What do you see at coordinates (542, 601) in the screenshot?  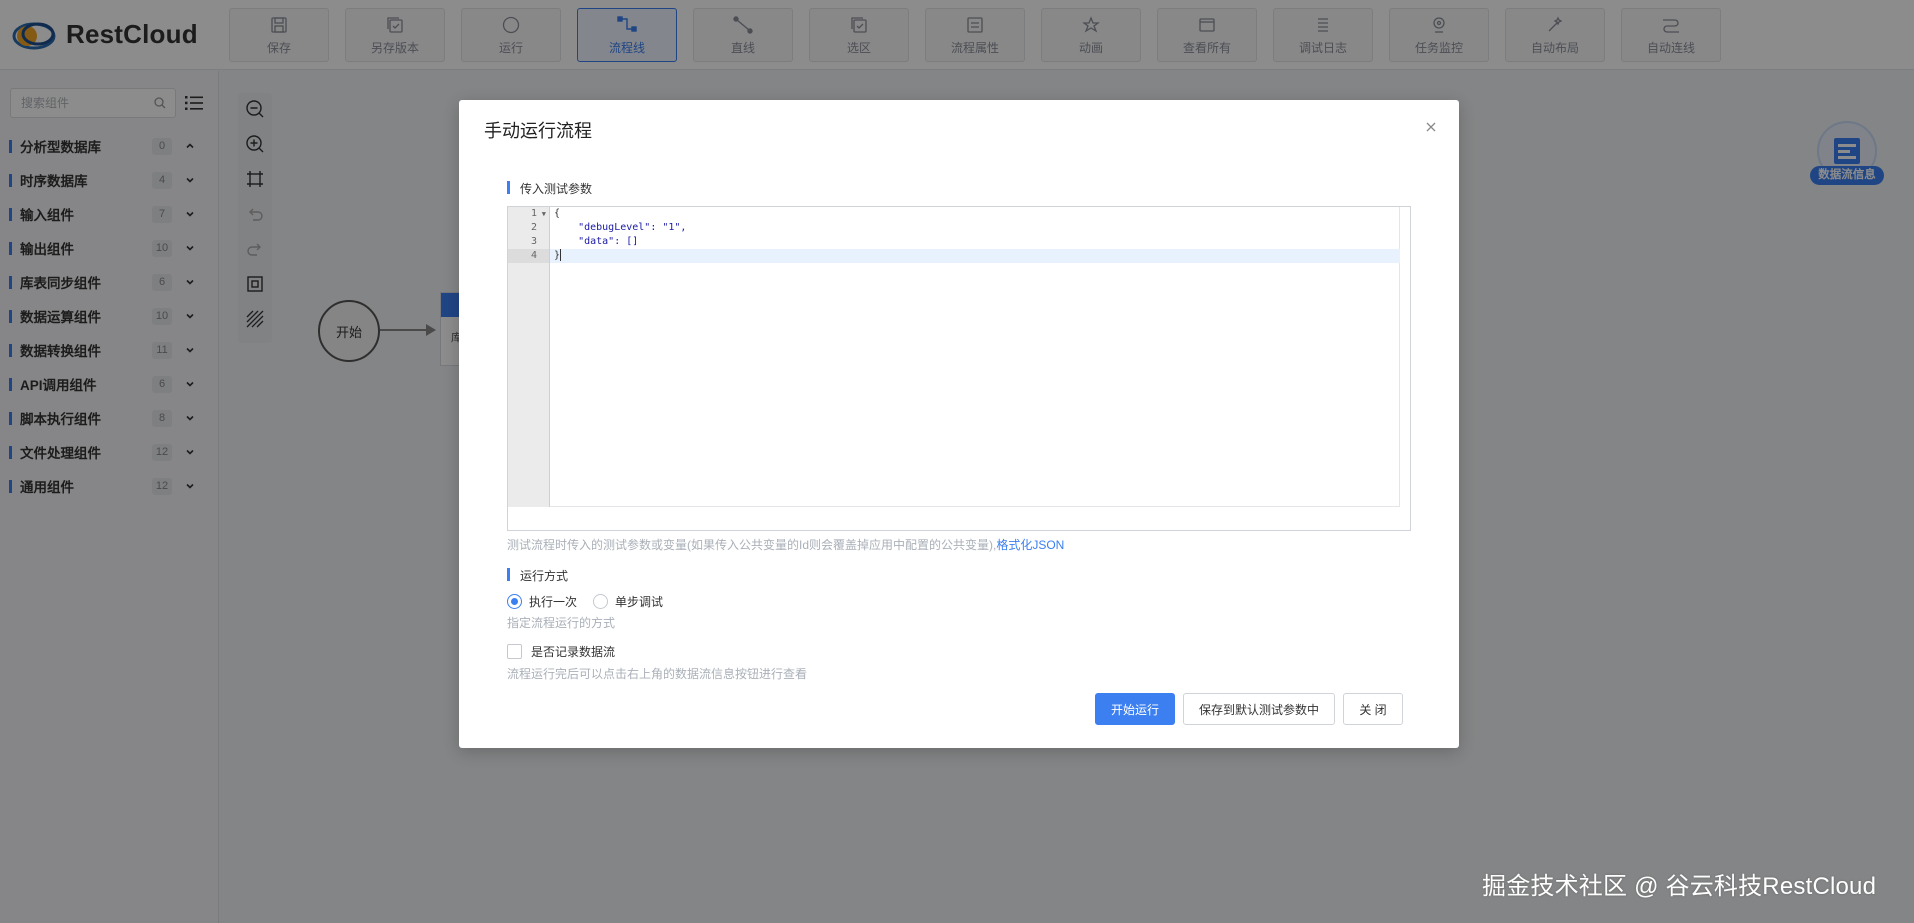 I see `run-once-radio: 执行一次` at bounding box center [542, 601].